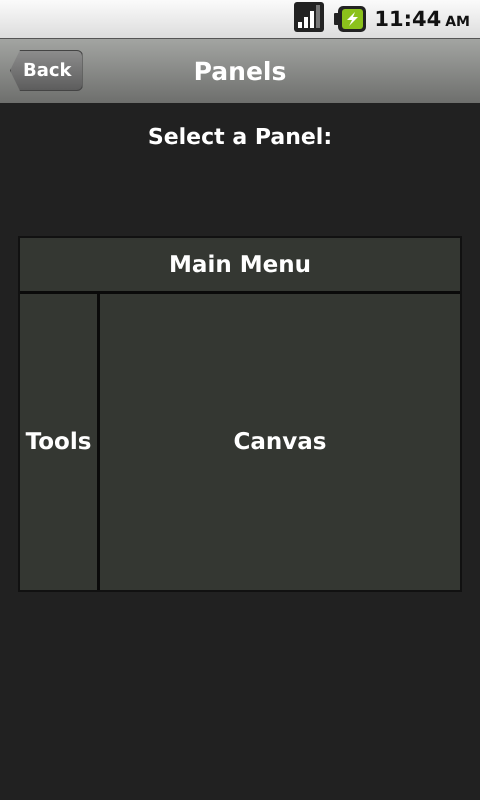 The image size is (480, 800). I want to click on screen-title: Panels, so click(240, 71).